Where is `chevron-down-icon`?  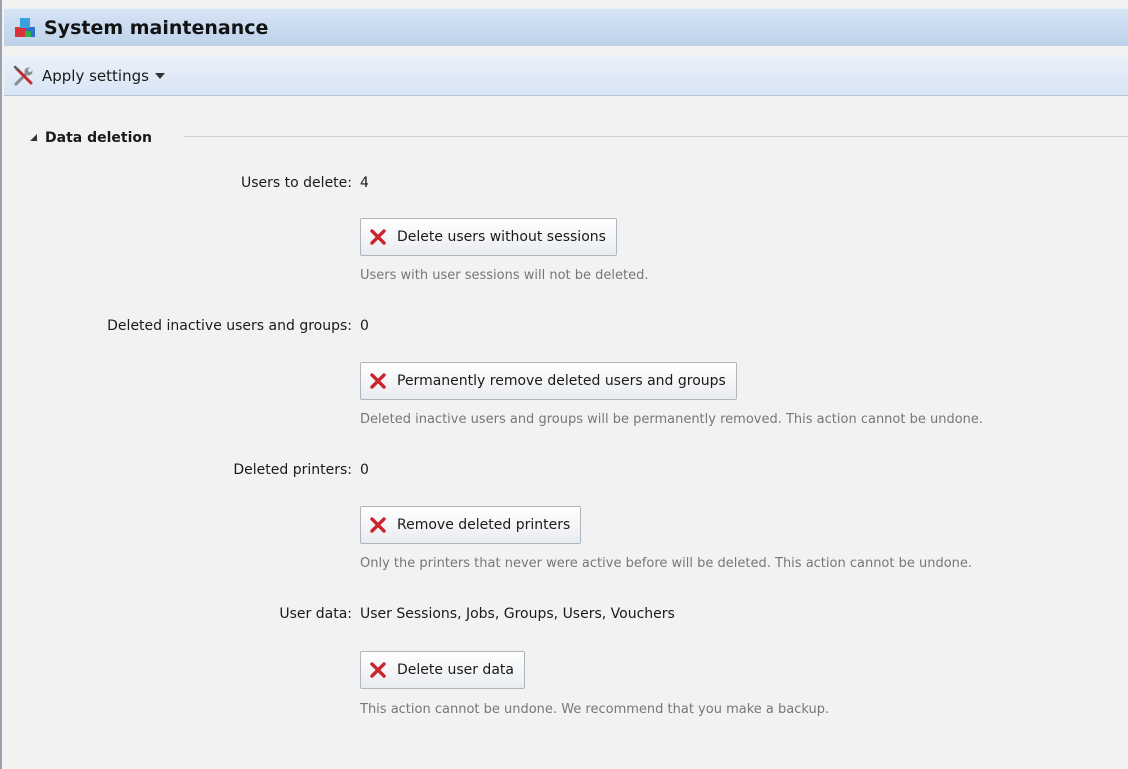
chevron-down-icon is located at coordinates (159, 75).